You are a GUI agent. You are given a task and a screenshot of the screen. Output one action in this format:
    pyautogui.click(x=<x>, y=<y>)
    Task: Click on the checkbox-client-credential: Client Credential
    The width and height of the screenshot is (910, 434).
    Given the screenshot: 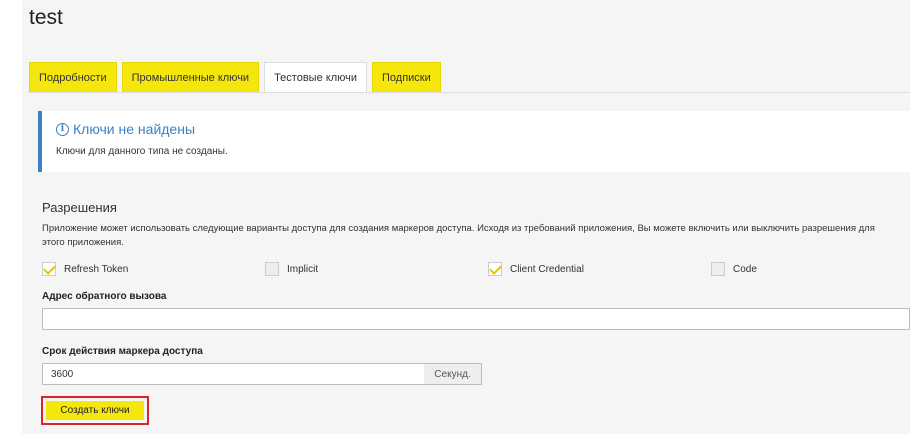 What is the action you would take?
    pyautogui.click(x=536, y=269)
    